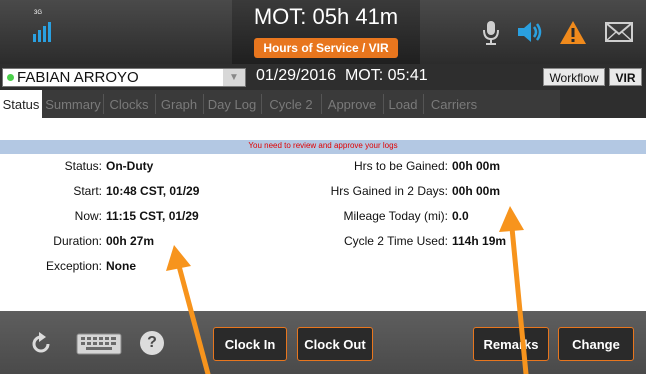 Image resolution: width=646 pixels, height=374 pixels. What do you see at coordinates (573, 32) in the screenshot?
I see `warning-icon` at bounding box center [573, 32].